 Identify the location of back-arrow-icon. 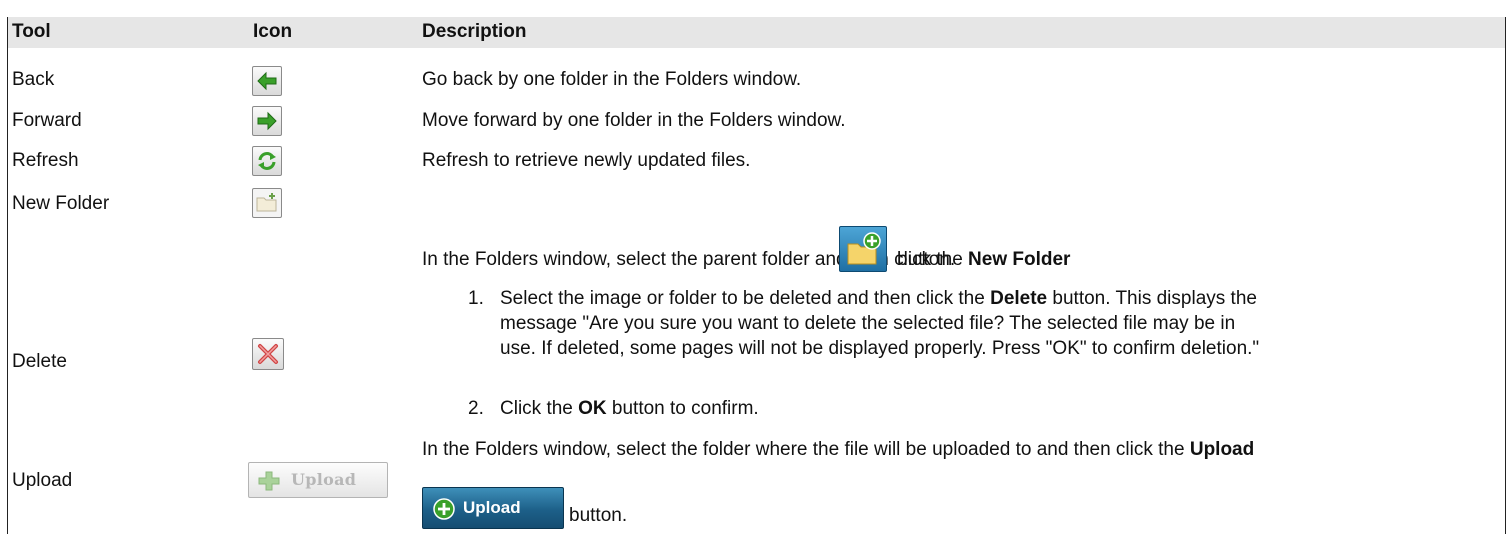
(267, 81).